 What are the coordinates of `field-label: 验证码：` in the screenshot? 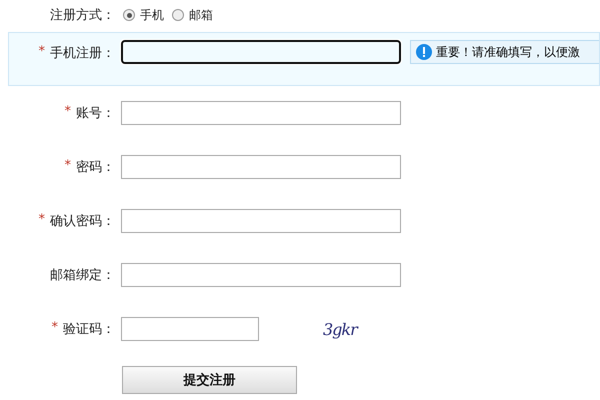 It's located at (89, 329).